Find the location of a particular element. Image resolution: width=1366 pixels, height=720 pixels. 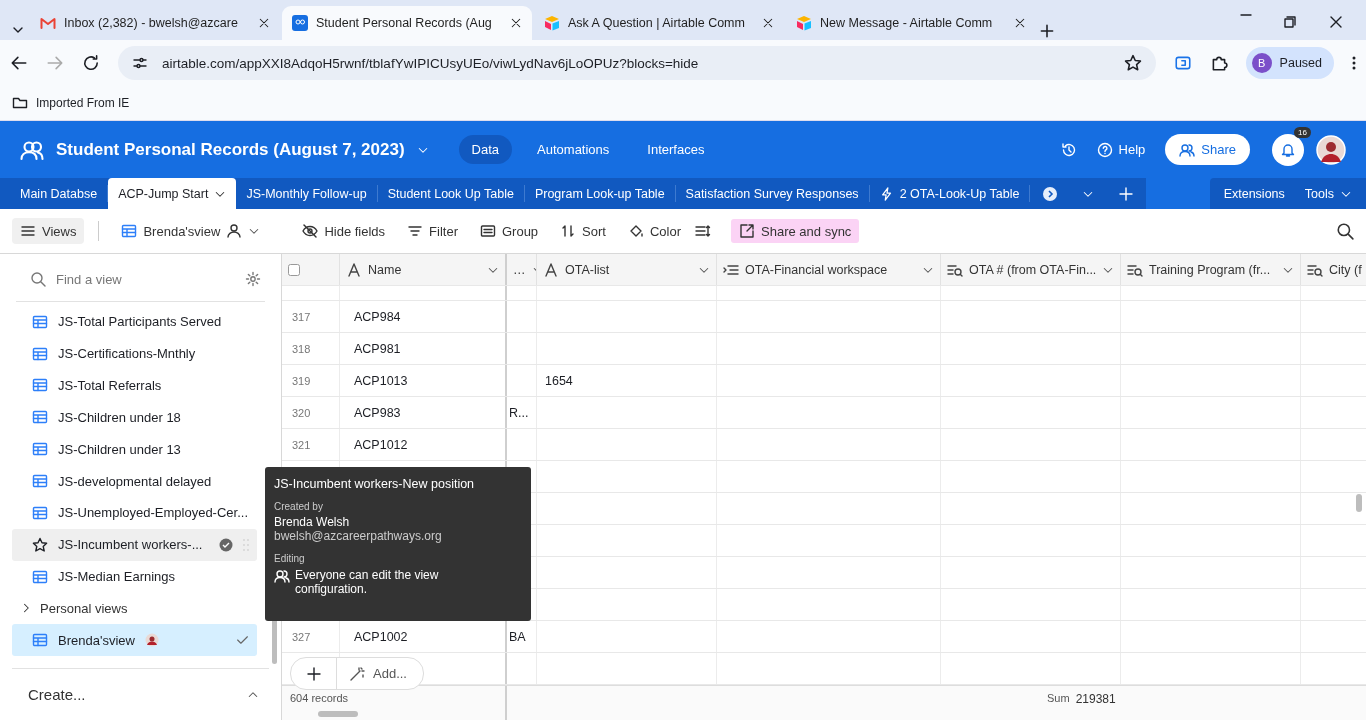

search-icon is located at coordinates (1345, 231).